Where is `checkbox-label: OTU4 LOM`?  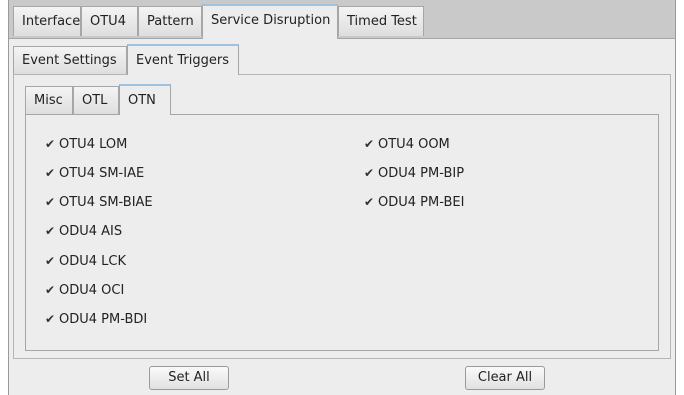 checkbox-label: OTU4 LOM is located at coordinates (93, 144).